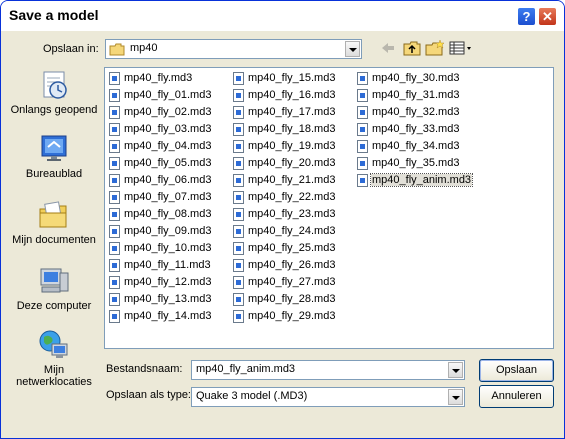 The height and width of the screenshot is (439, 565). Describe the element at coordinates (53, 344) in the screenshot. I see `network-places-icon` at that location.